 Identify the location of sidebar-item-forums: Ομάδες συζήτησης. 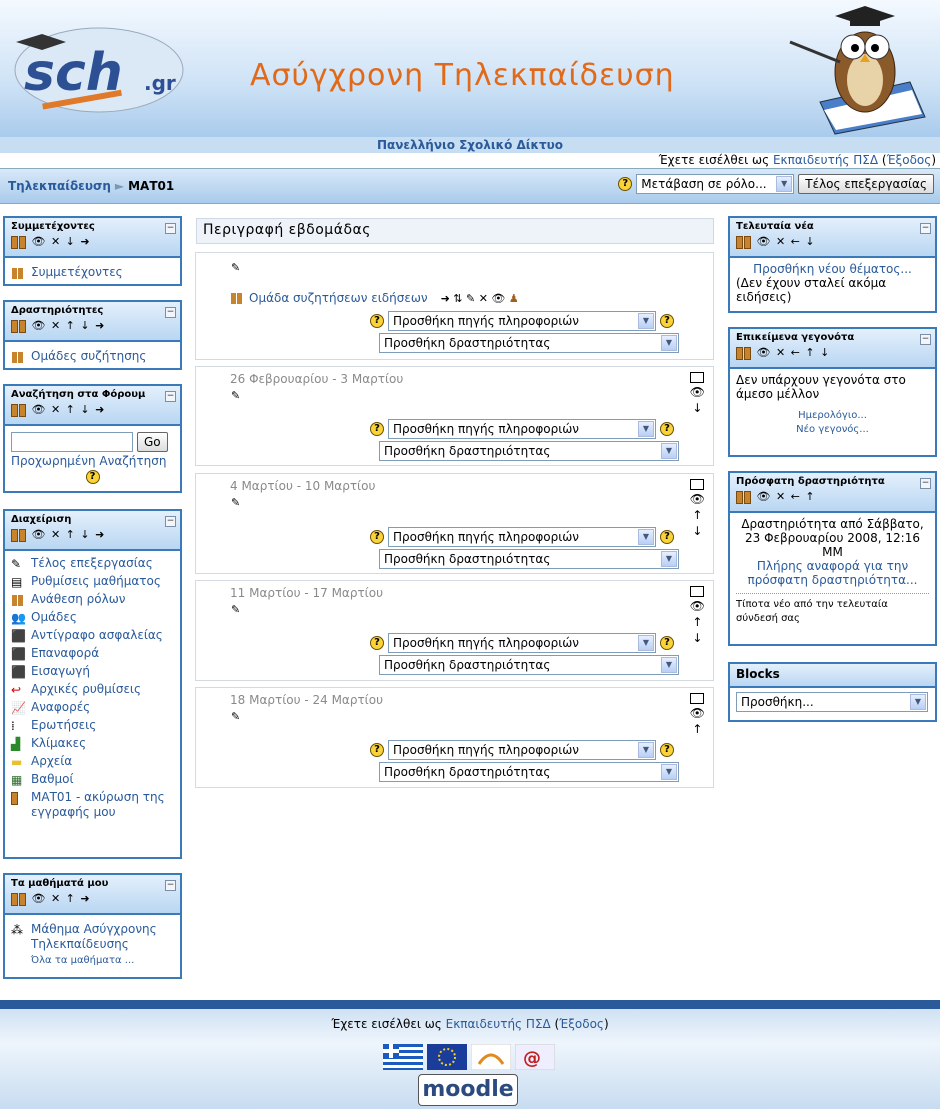
(92, 356).